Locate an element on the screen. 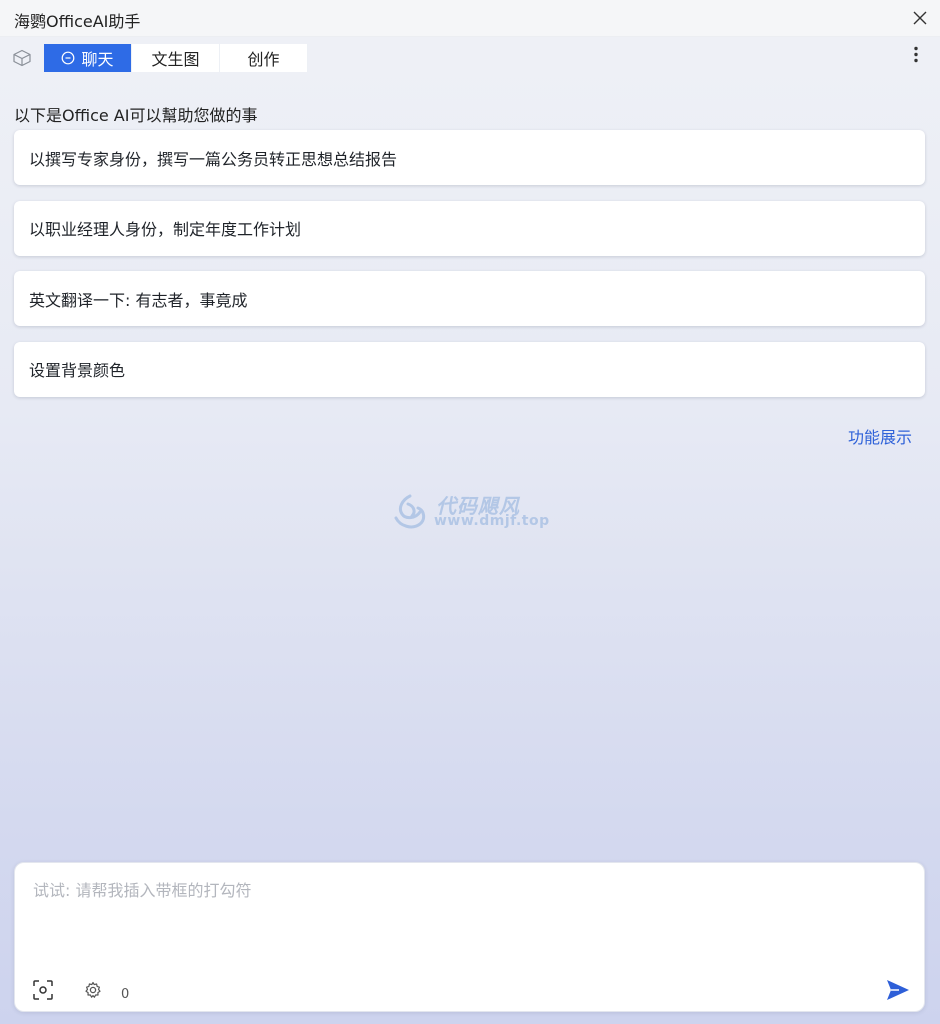 The height and width of the screenshot is (1024, 940). watermark: 代码飓风 www.dmjf.top is located at coordinates (475, 513).